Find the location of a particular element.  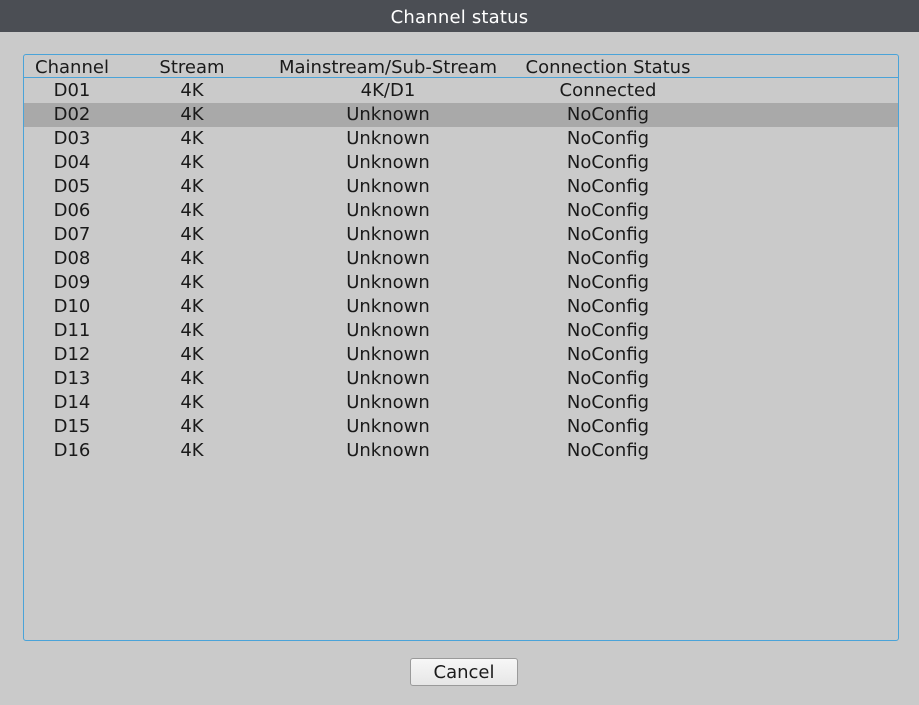

table-row: D09 4K Unknown NoConfig is located at coordinates (461, 283).